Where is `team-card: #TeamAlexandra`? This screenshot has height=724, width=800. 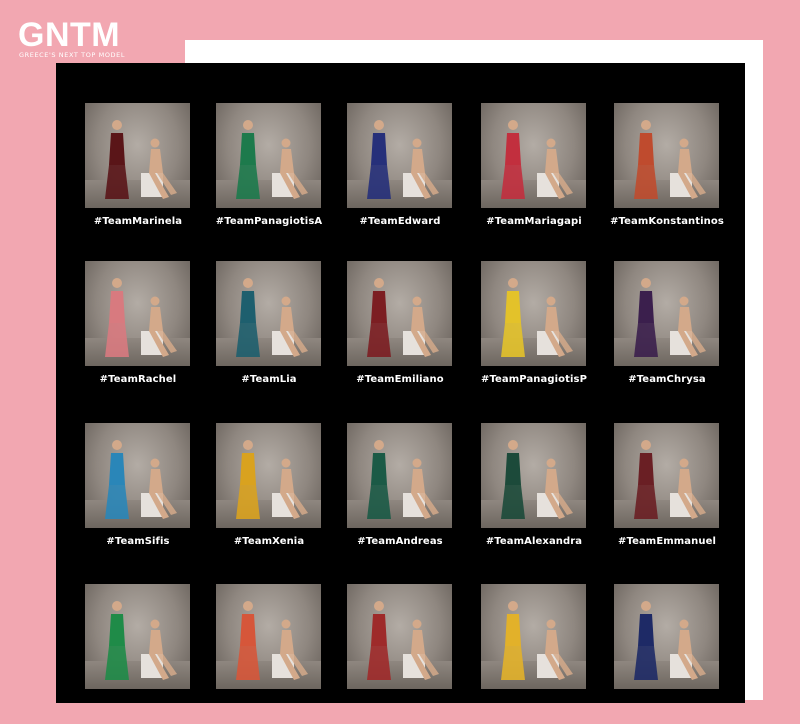 team-card: #TeamAlexandra is located at coordinates (534, 493).